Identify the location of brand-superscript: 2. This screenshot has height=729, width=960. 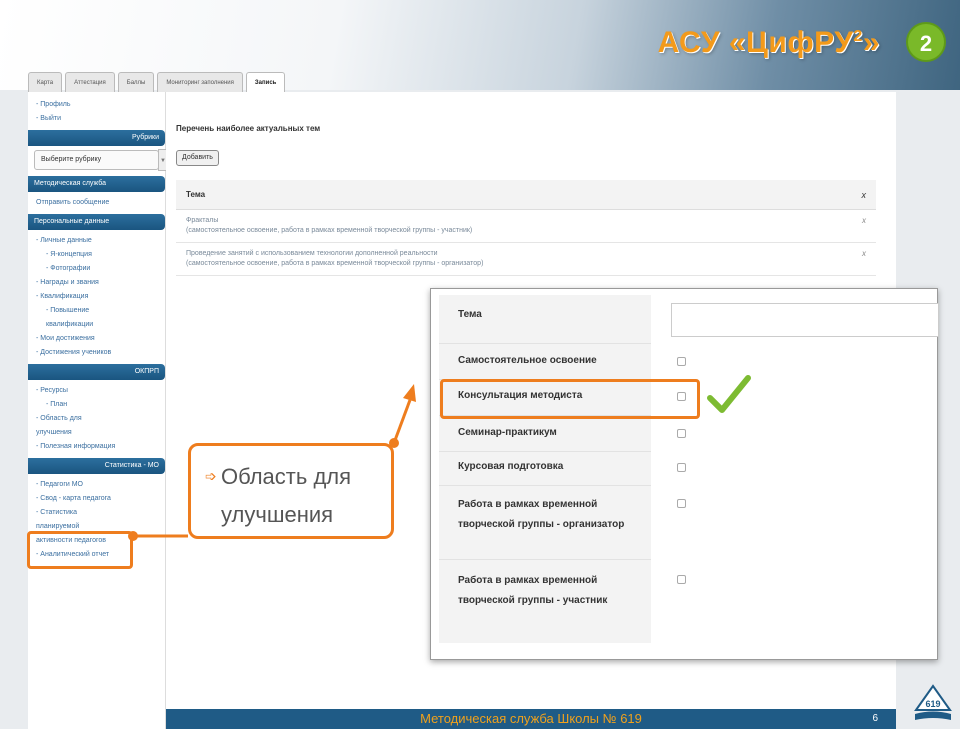
(858, 36).